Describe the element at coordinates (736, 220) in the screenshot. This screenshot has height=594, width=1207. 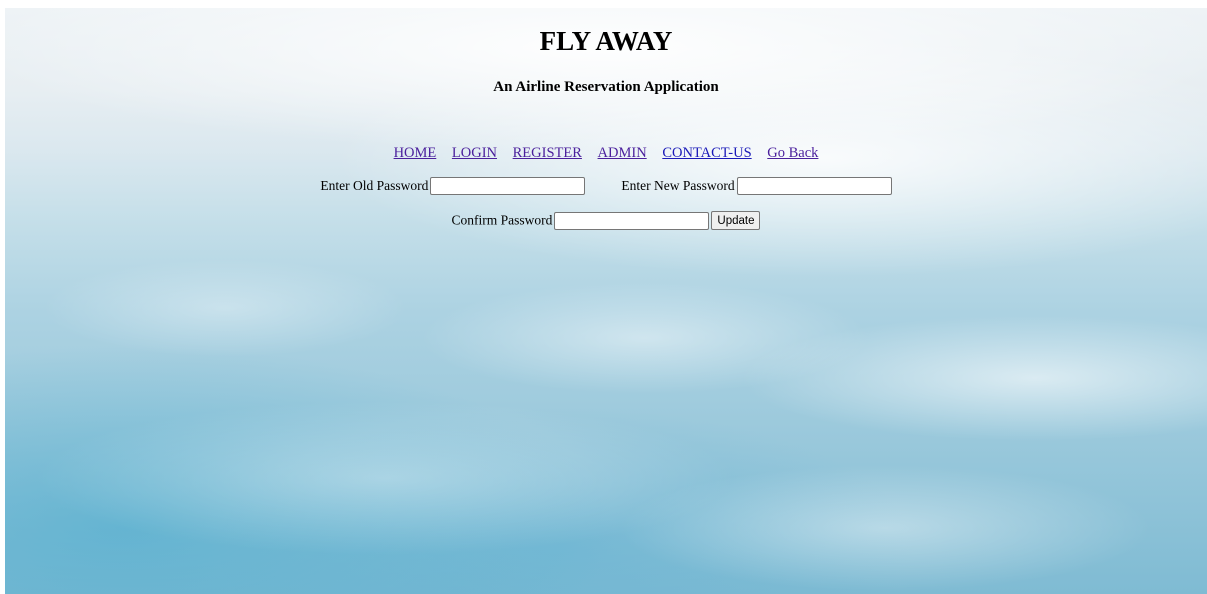
I see `update-button: Update` at that location.